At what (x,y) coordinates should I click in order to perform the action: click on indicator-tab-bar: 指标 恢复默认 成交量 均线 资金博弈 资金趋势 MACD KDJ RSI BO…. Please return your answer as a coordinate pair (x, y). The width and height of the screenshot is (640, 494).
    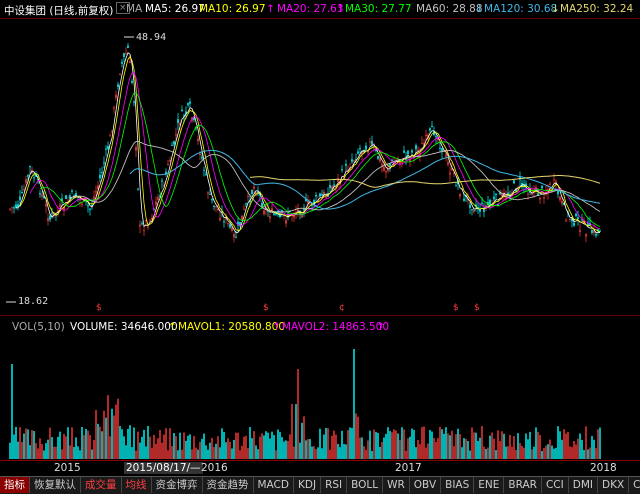
    Looking at the image, I should click on (320, 485).